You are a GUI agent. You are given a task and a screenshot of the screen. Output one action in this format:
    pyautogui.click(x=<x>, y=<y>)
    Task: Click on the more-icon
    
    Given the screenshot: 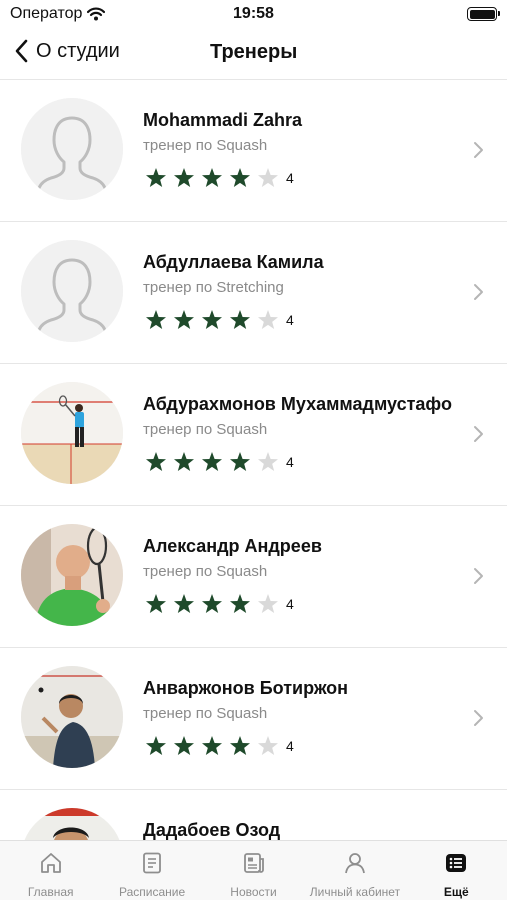 What is the action you would take?
    pyautogui.click(x=456, y=865)
    